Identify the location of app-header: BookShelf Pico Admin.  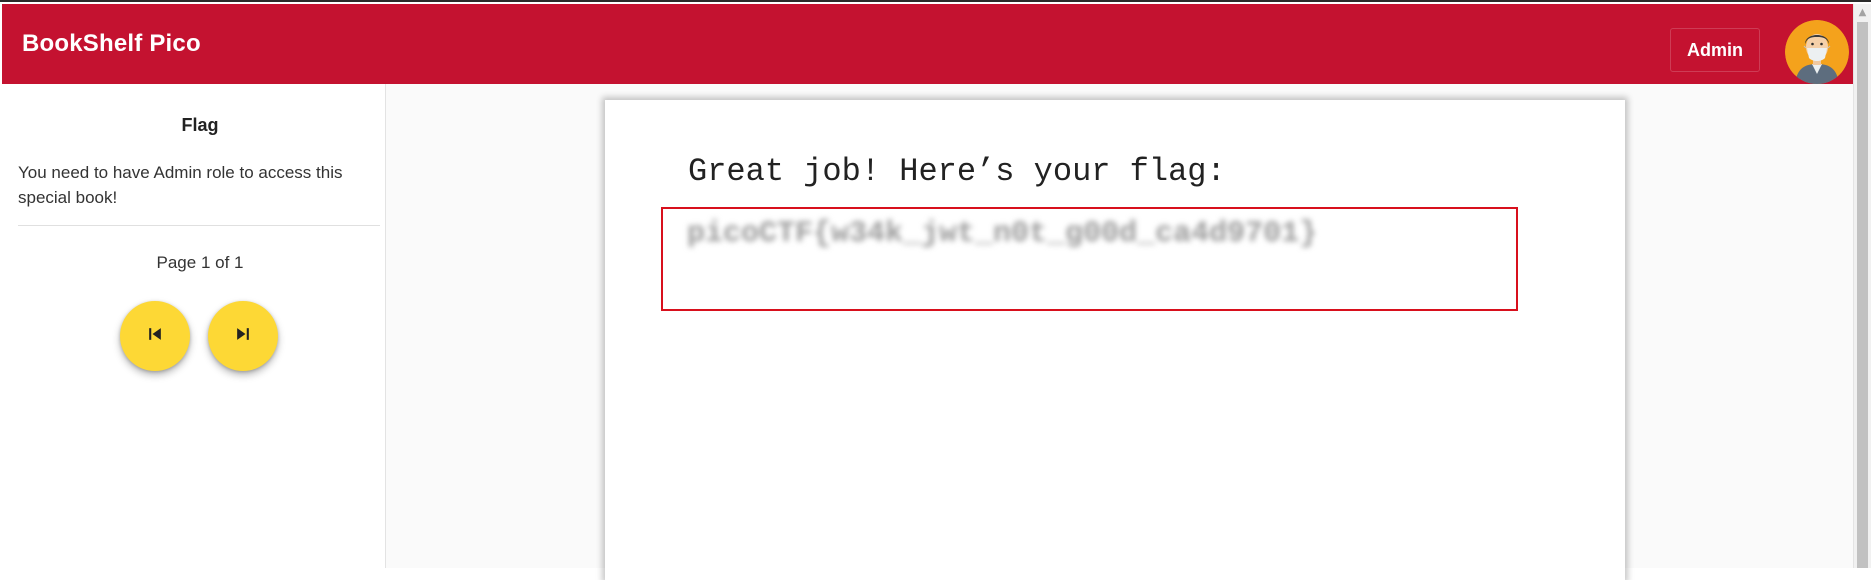
(927, 44).